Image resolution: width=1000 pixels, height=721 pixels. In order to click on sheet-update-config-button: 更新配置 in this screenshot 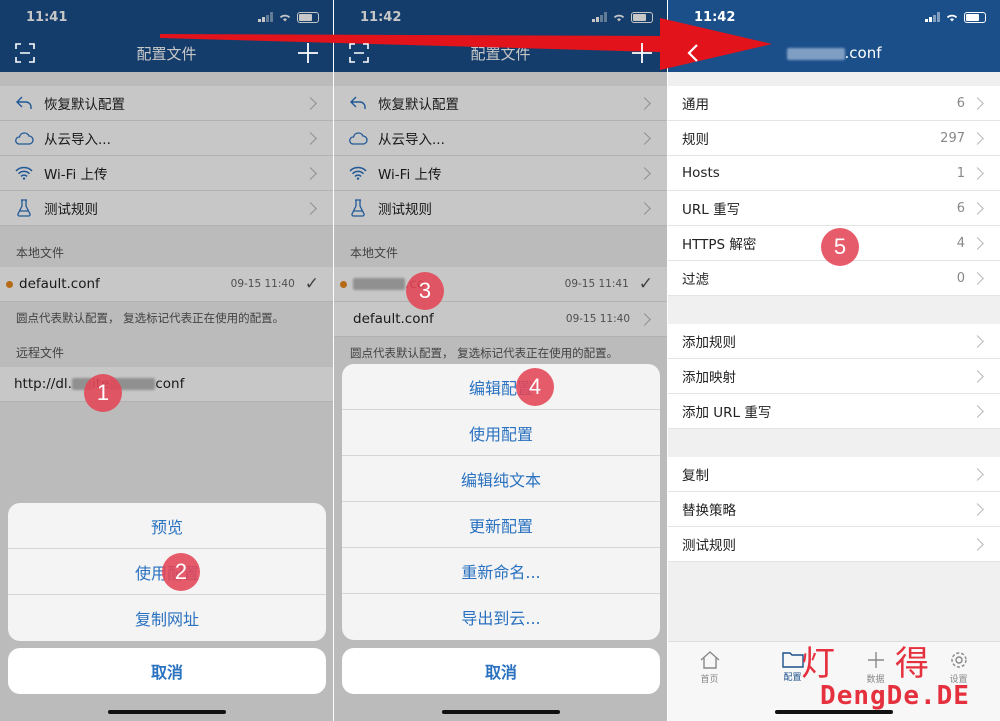, I will do `click(501, 525)`.